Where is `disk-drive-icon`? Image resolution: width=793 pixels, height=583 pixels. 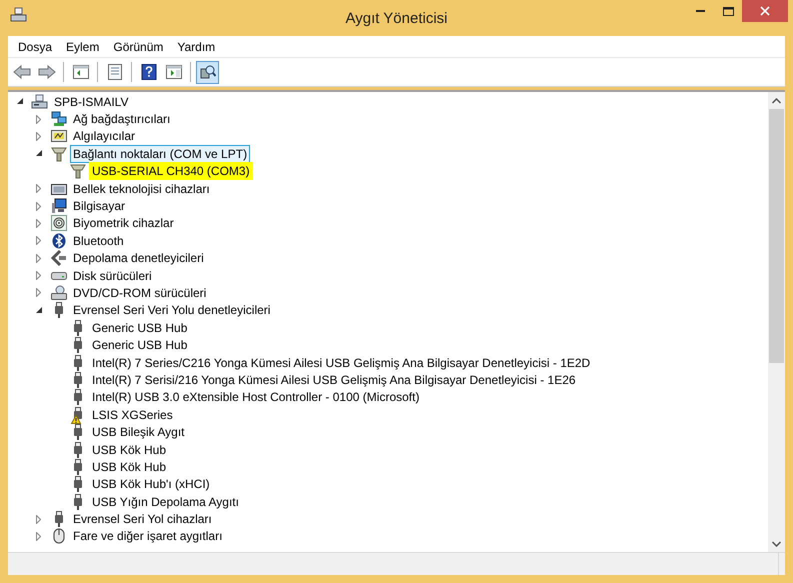 disk-drive-icon is located at coordinates (58, 276).